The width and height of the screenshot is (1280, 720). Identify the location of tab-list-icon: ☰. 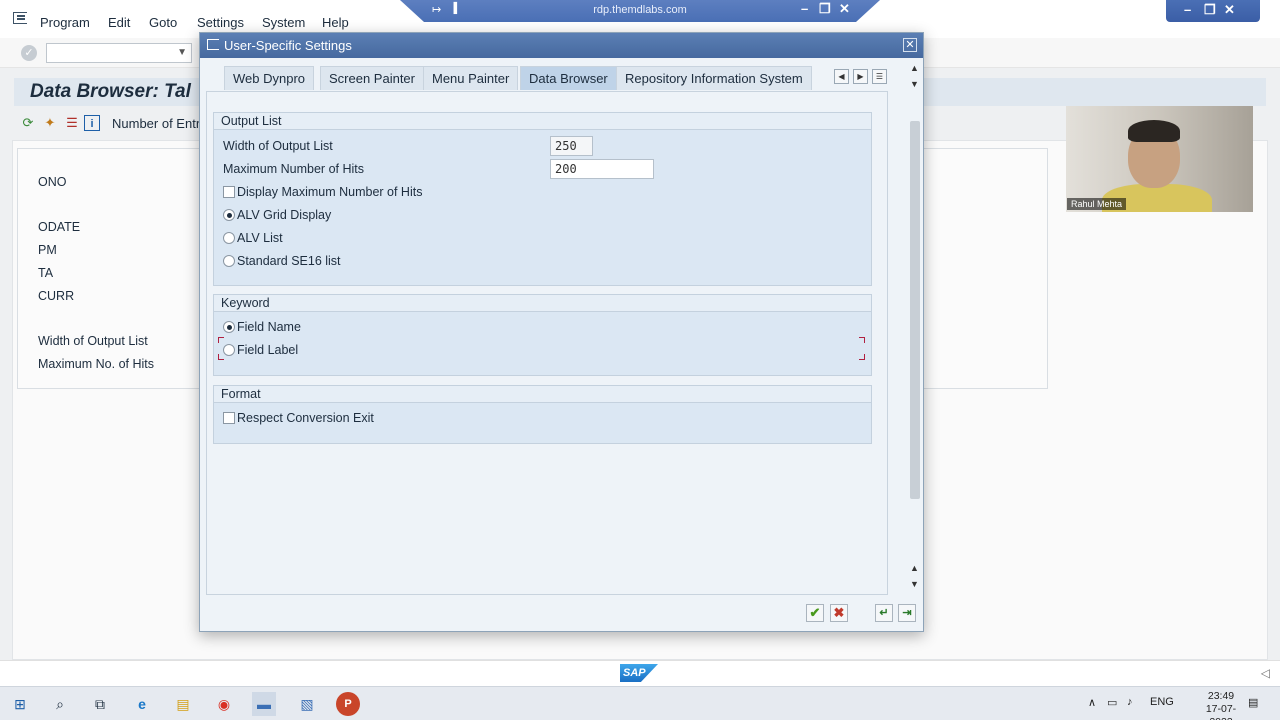
(879, 76).